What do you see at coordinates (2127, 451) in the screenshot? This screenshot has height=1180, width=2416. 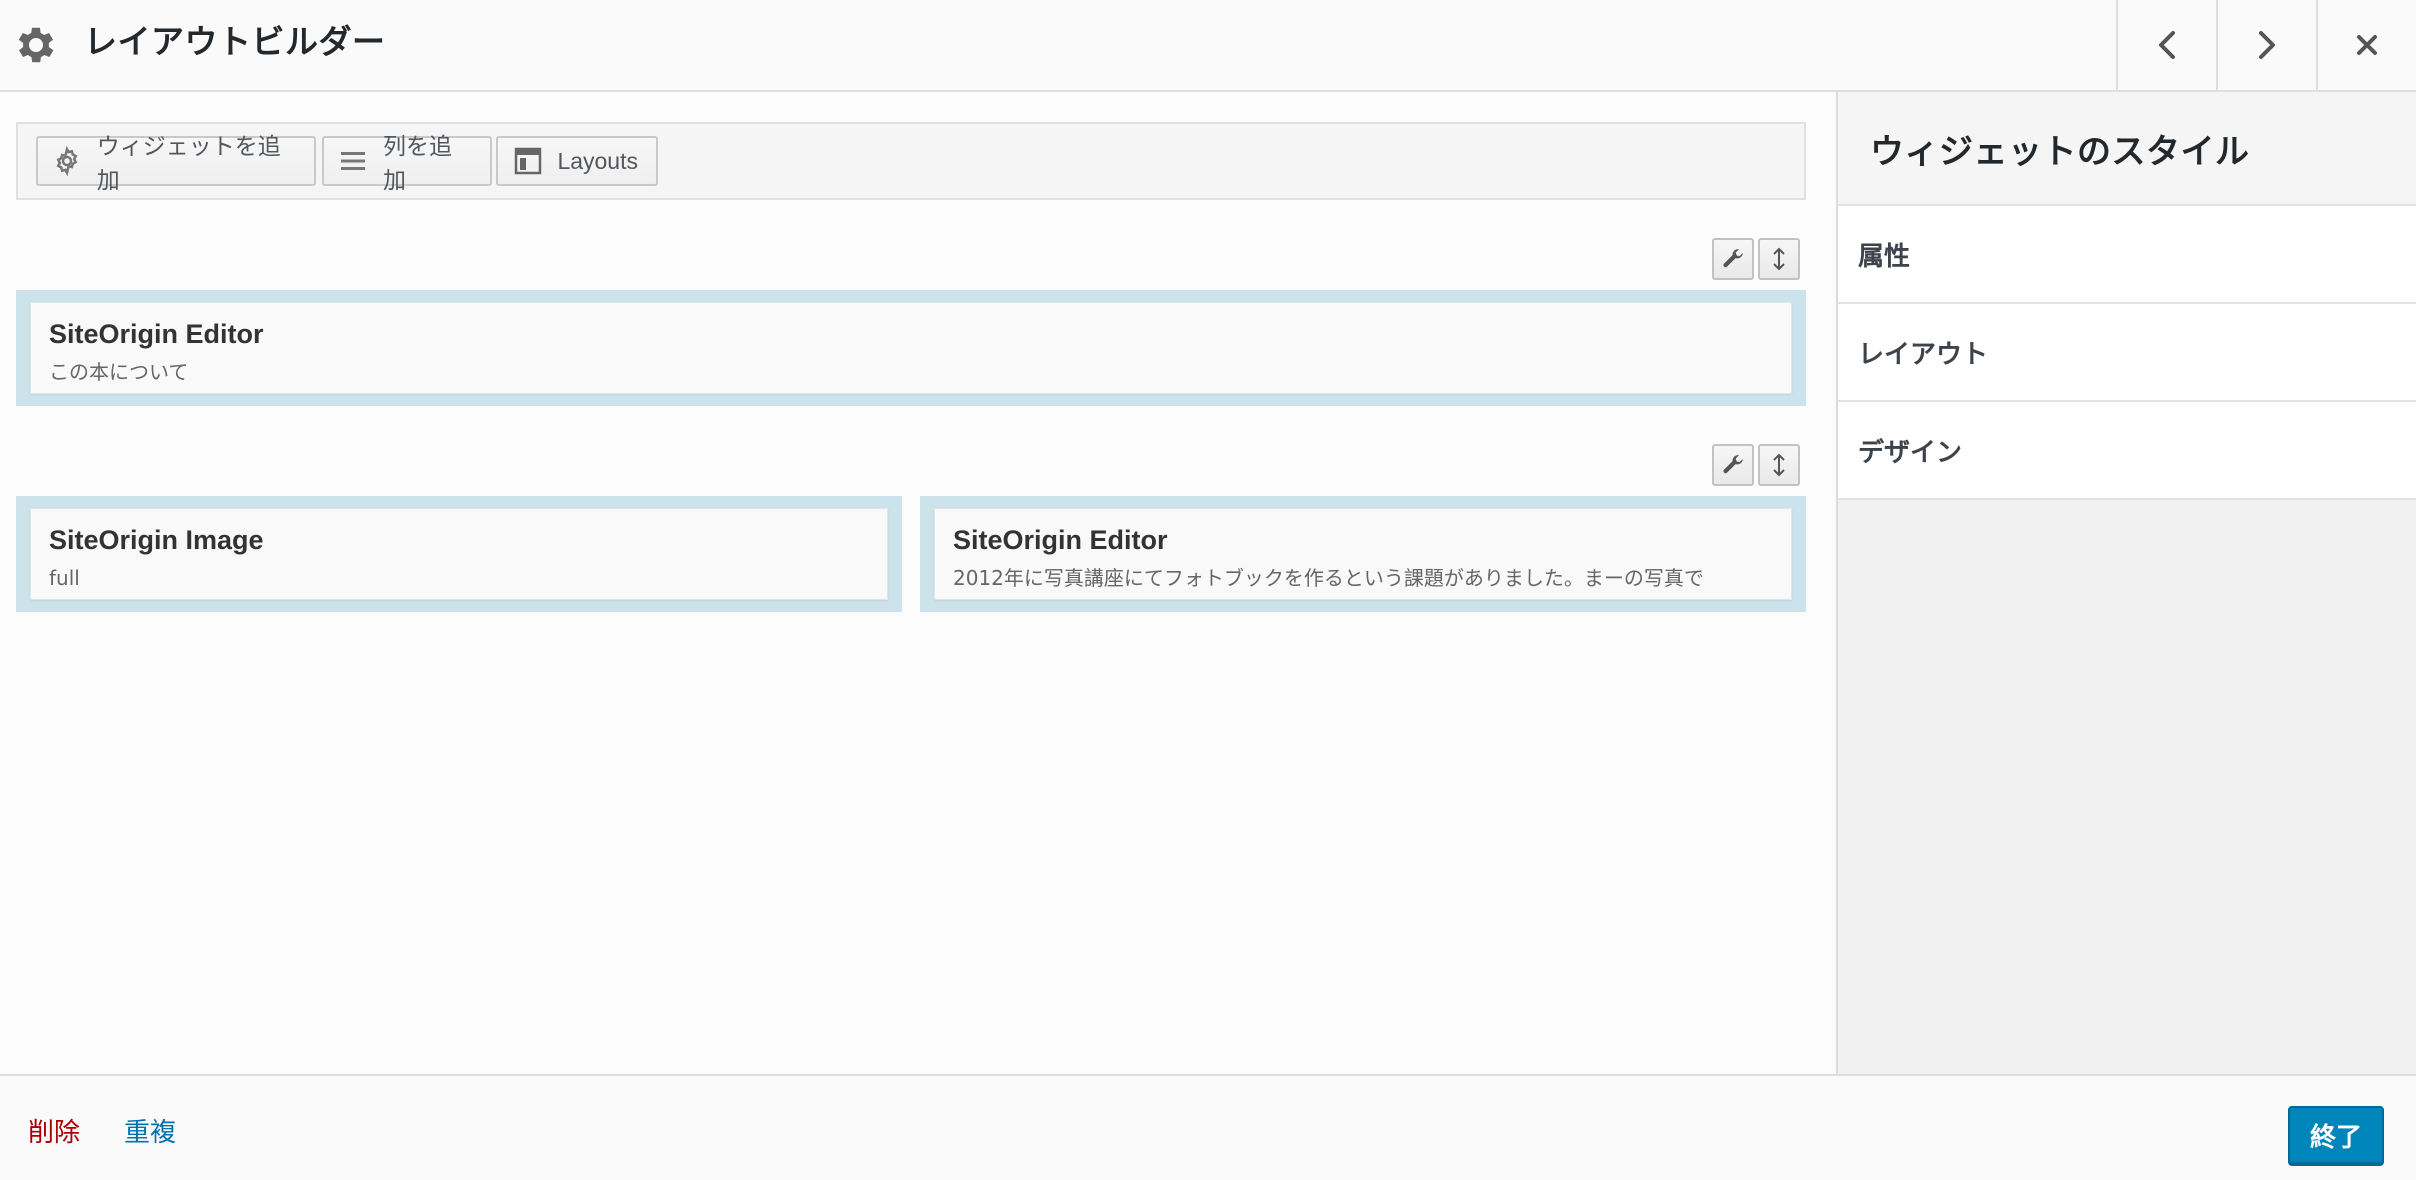 I see `sidebar-section-design: デザイン` at bounding box center [2127, 451].